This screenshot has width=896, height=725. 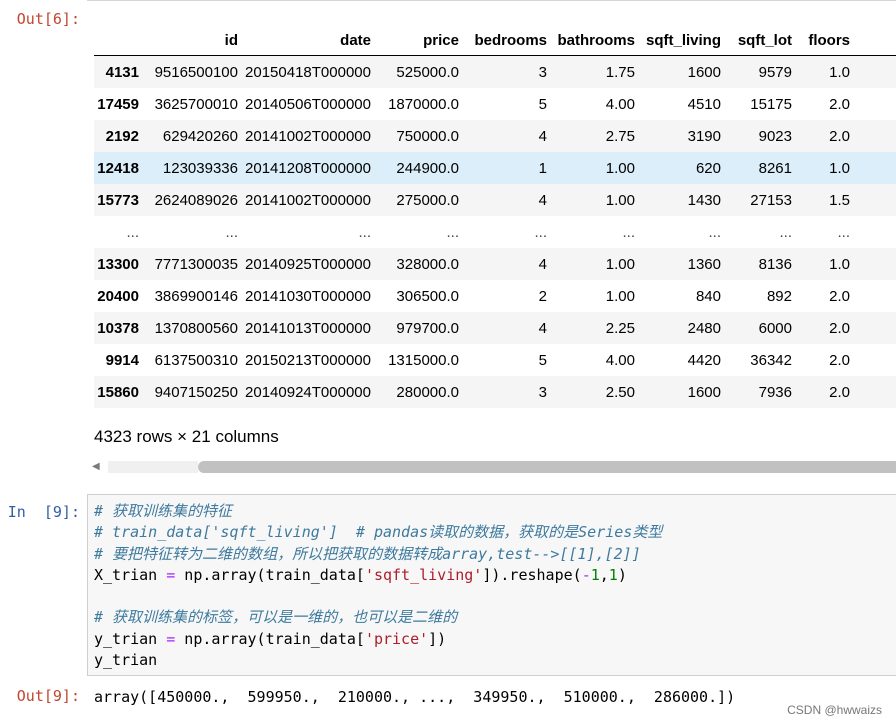 What do you see at coordinates (200, 168) in the screenshot?
I see `table-cell: 123039336` at bounding box center [200, 168].